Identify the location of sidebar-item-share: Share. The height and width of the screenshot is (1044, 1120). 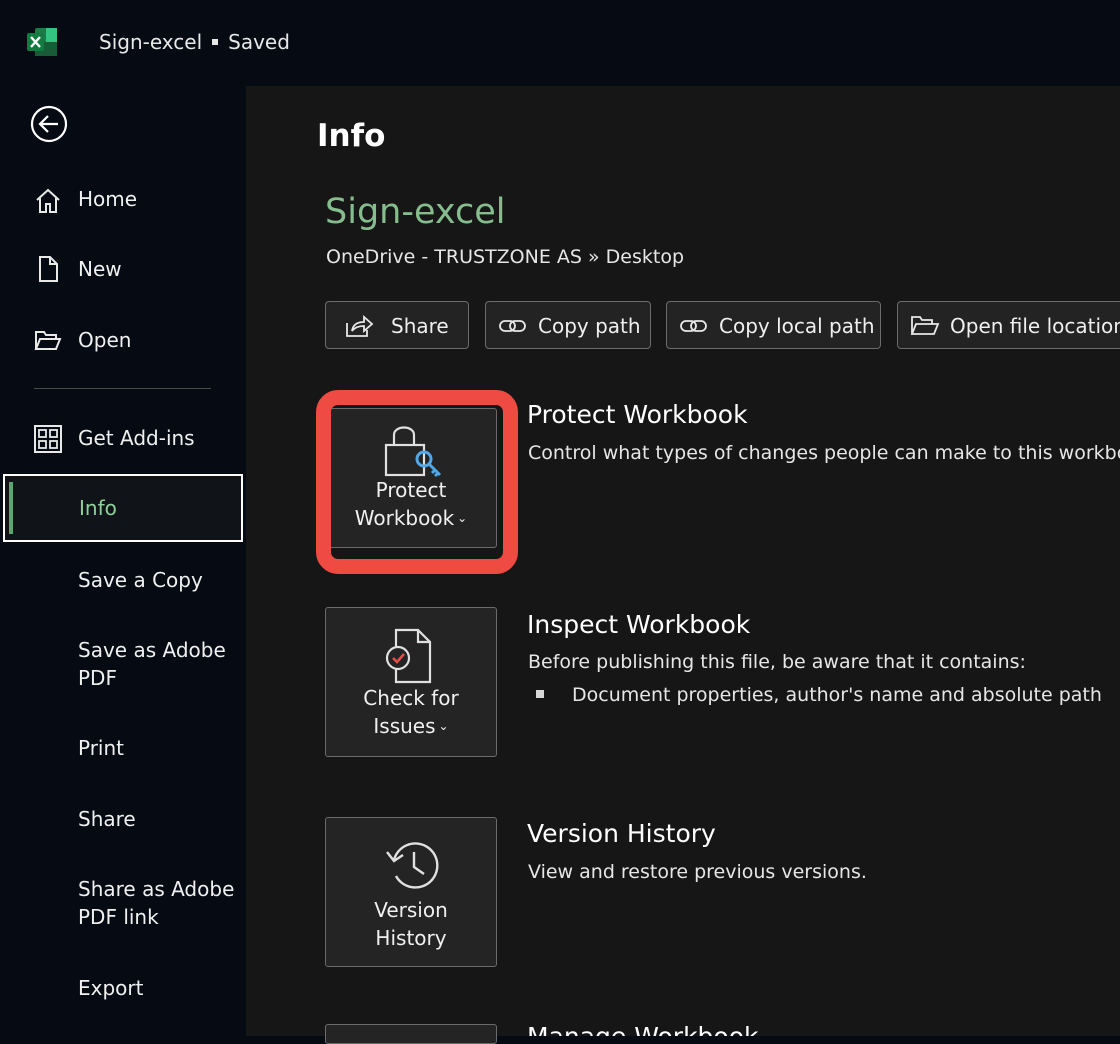
(123, 820).